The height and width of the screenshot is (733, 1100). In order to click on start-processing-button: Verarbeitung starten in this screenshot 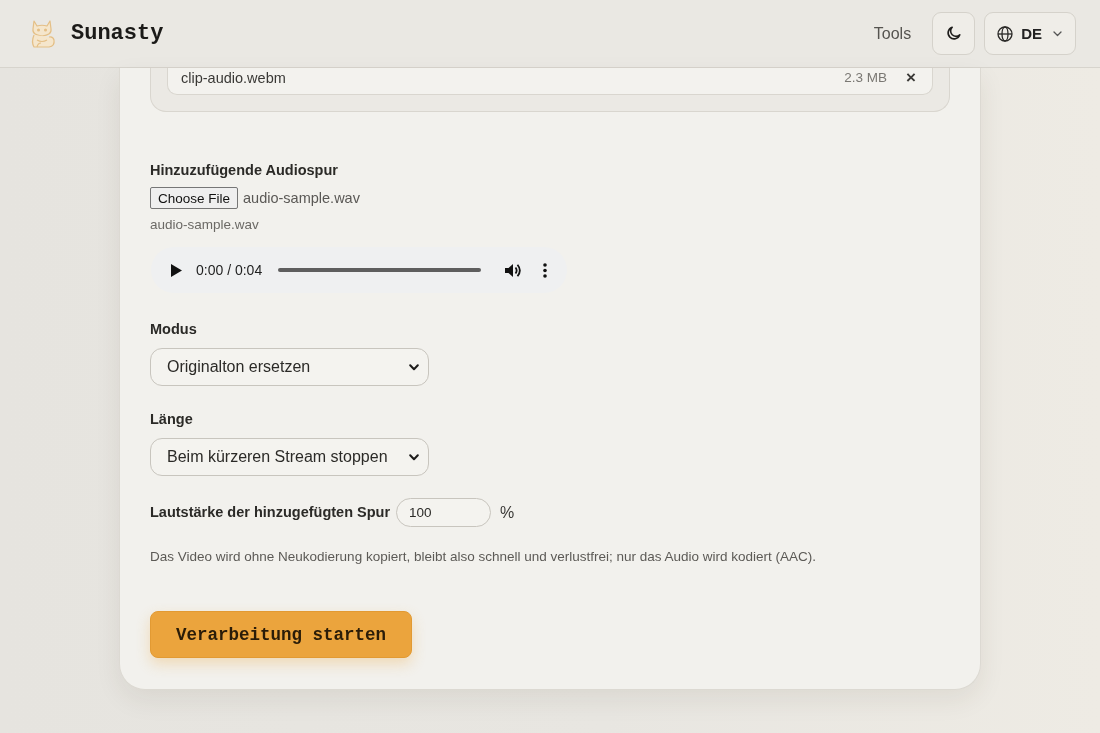, I will do `click(281, 634)`.